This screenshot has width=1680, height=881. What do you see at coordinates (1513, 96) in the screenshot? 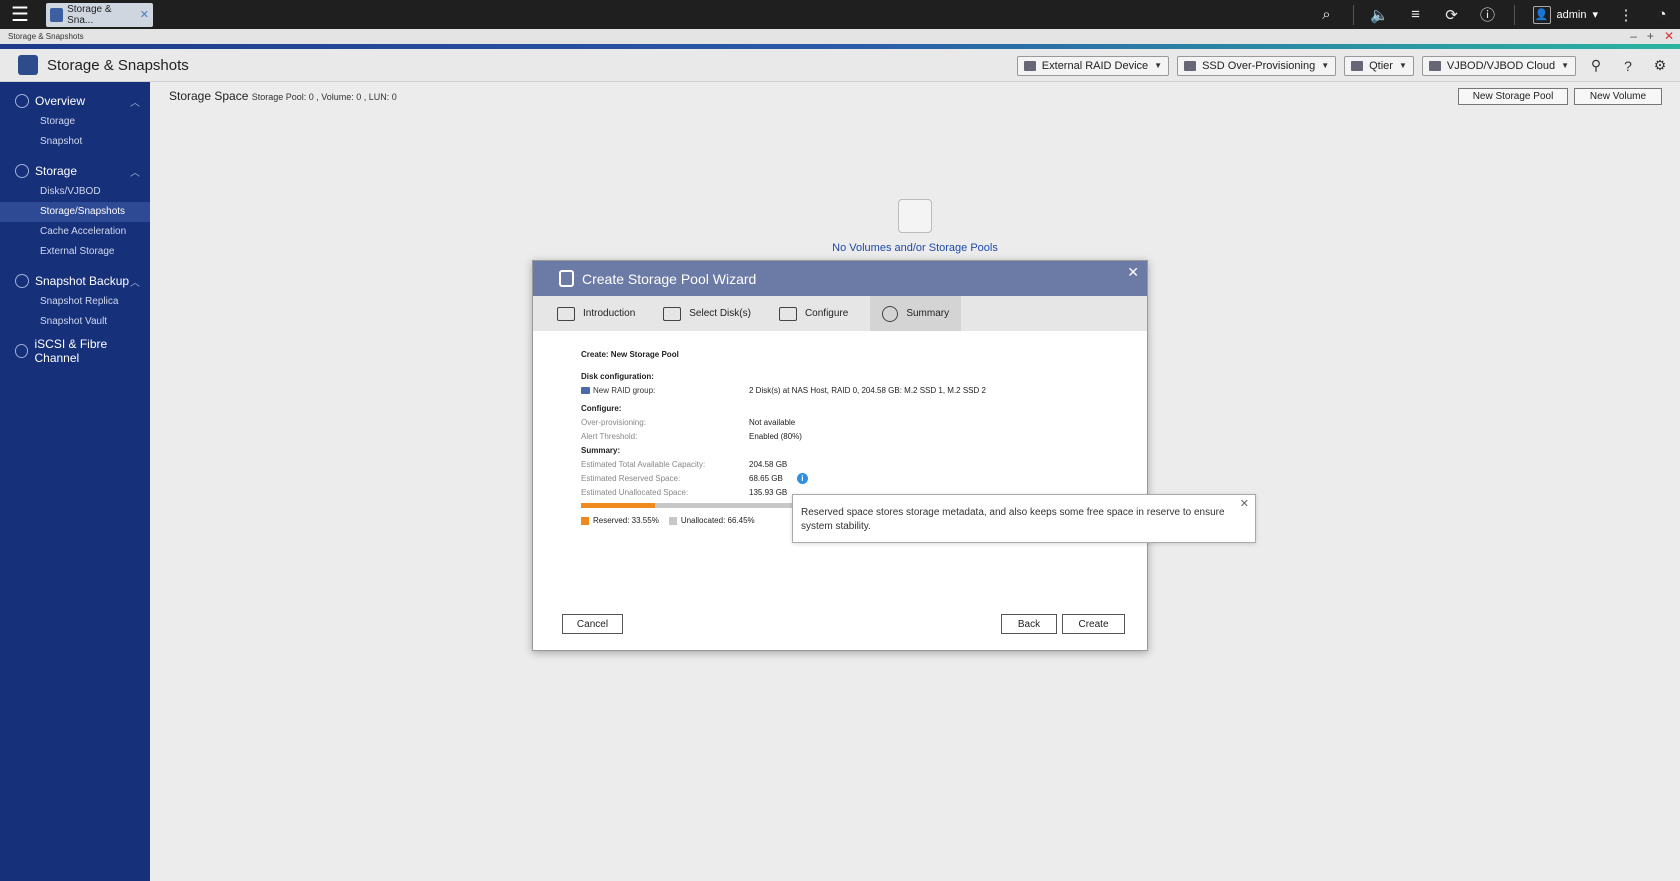
I see `new-storage-pool-button: New Storage Pool` at bounding box center [1513, 96].